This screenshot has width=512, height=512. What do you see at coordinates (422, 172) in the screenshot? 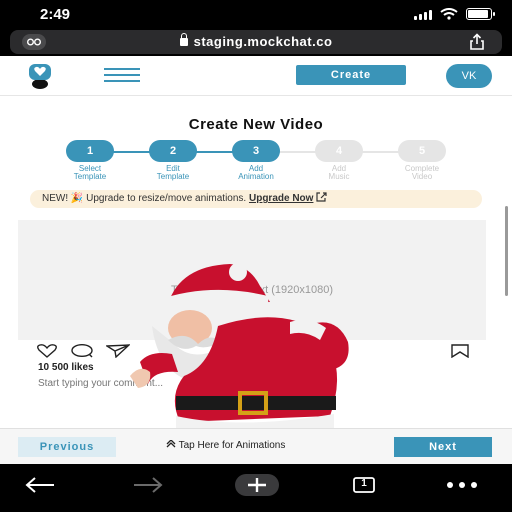
I see `step-label: Complete Video` at bounding box center [422, 172].